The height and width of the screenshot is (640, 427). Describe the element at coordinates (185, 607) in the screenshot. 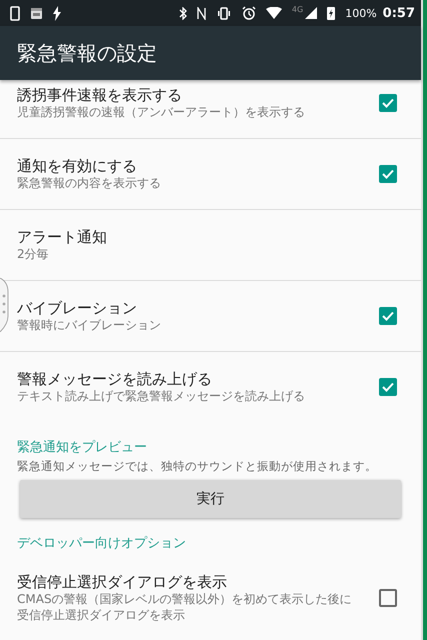

I see `setting-summary: CMASの警報（国家レベルの警報以外）を初めて表示した後に受信停止選択ダイアログを表示` at that location.